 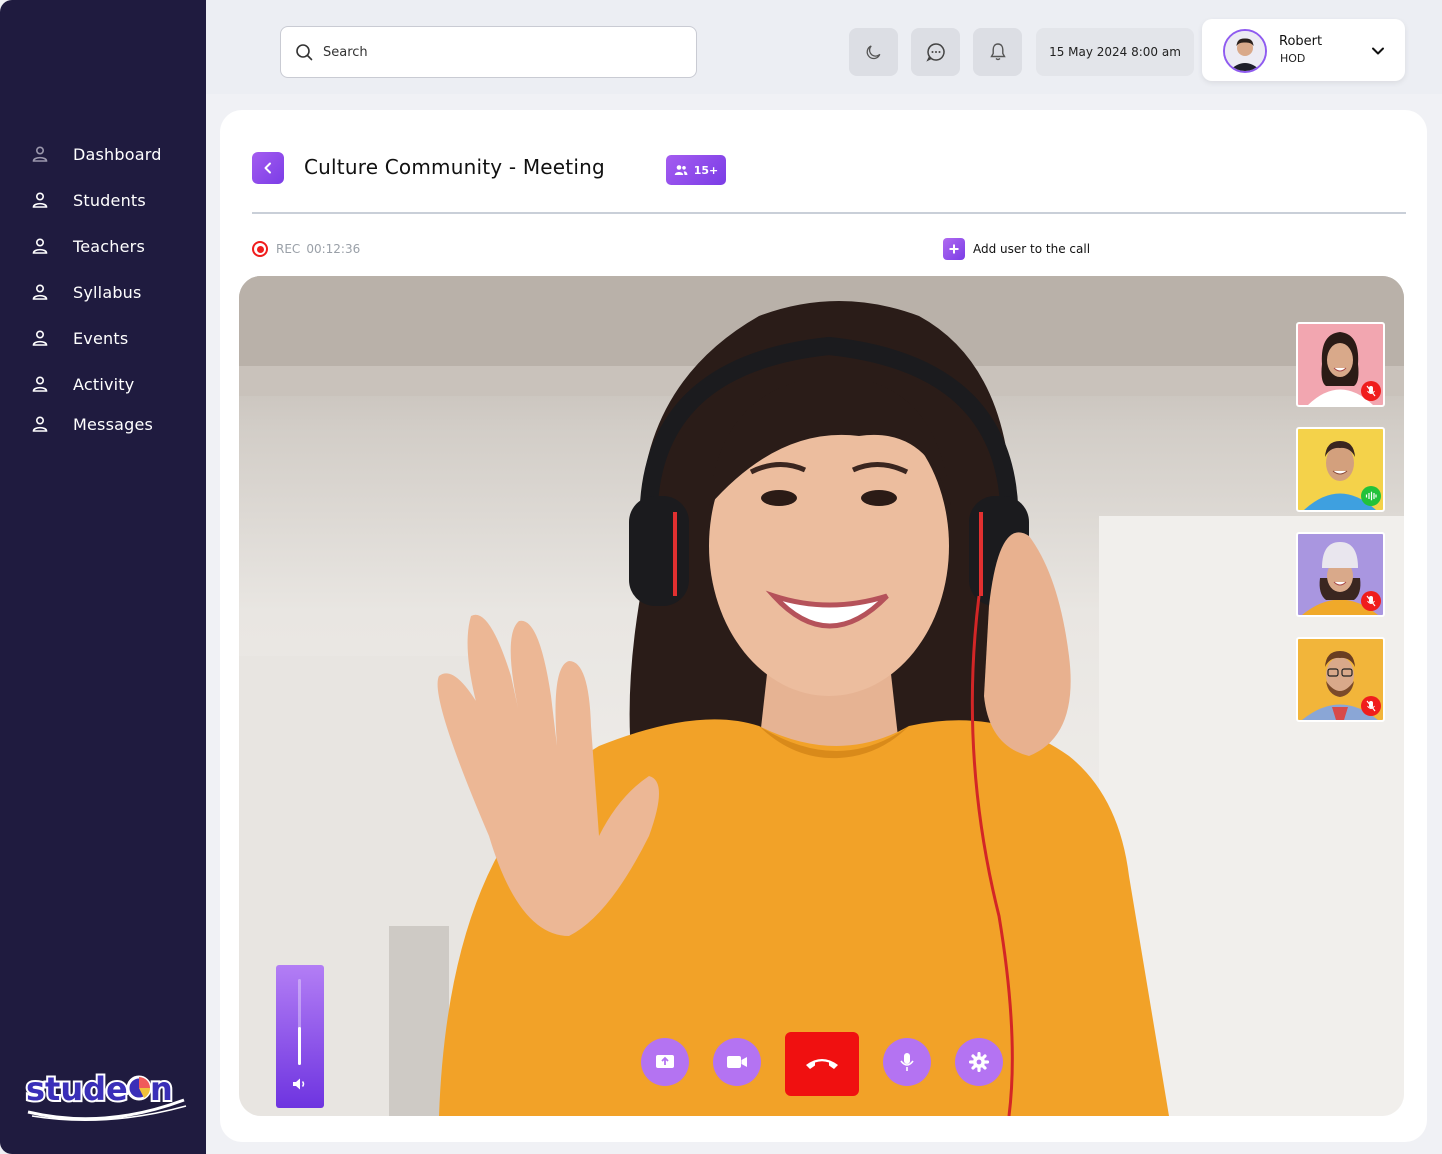 I want to click on sidebar-item-teachers: Teachers, so click(x=87, y=246).